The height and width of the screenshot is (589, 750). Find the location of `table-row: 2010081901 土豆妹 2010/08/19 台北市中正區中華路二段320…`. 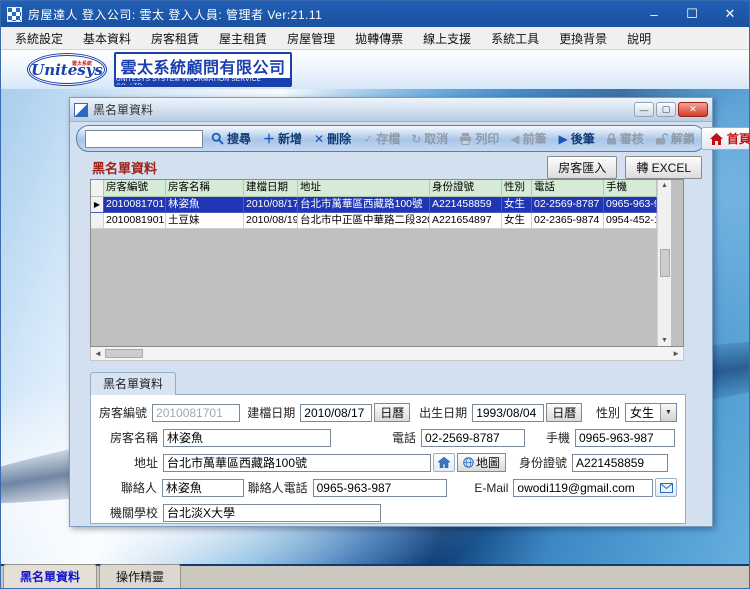

table-row: 2010081901 土豆妹 2010/08/19 台北市中正區中華路二段320… is located at coordinates (374, 221).